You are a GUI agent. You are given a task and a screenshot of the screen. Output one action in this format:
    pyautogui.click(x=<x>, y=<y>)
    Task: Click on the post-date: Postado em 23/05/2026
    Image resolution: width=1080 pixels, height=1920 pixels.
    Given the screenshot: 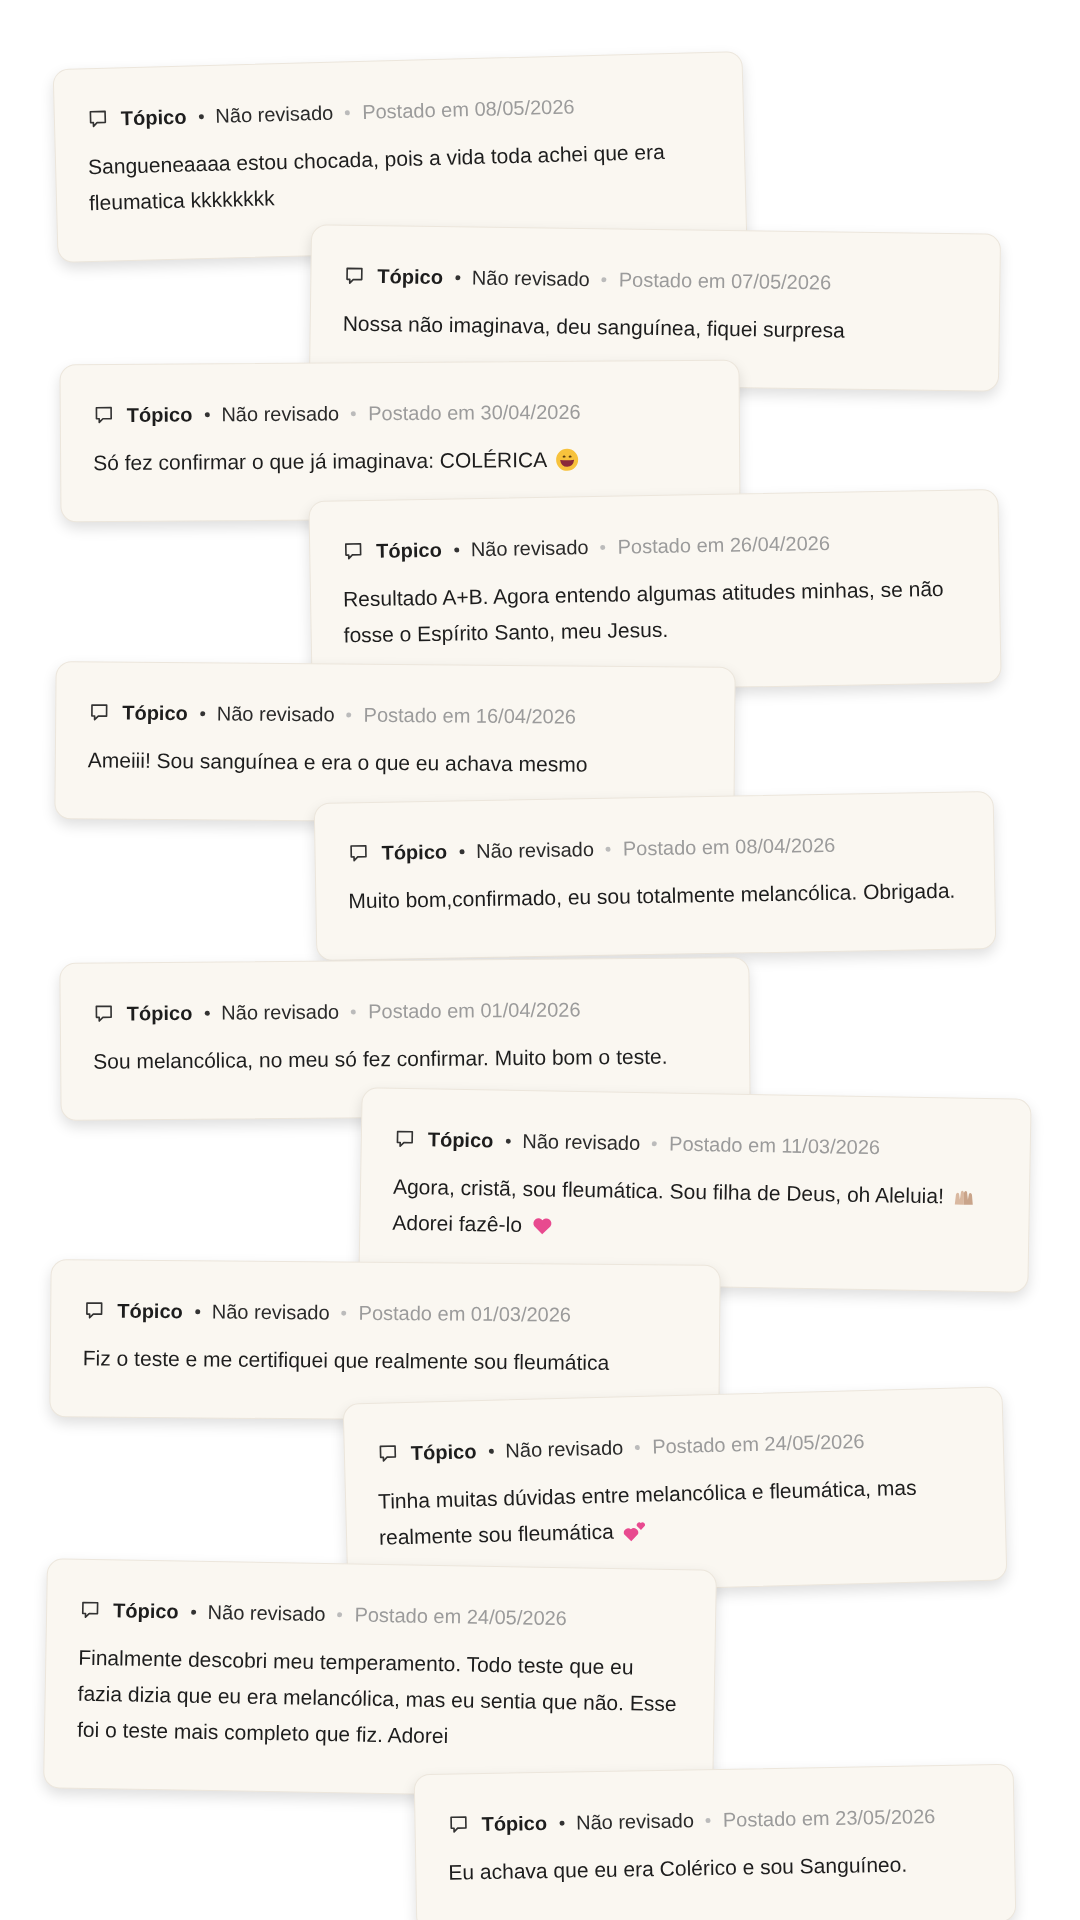 What is the action you would take?
    pyautogui.click(x=829, y=1818)
    